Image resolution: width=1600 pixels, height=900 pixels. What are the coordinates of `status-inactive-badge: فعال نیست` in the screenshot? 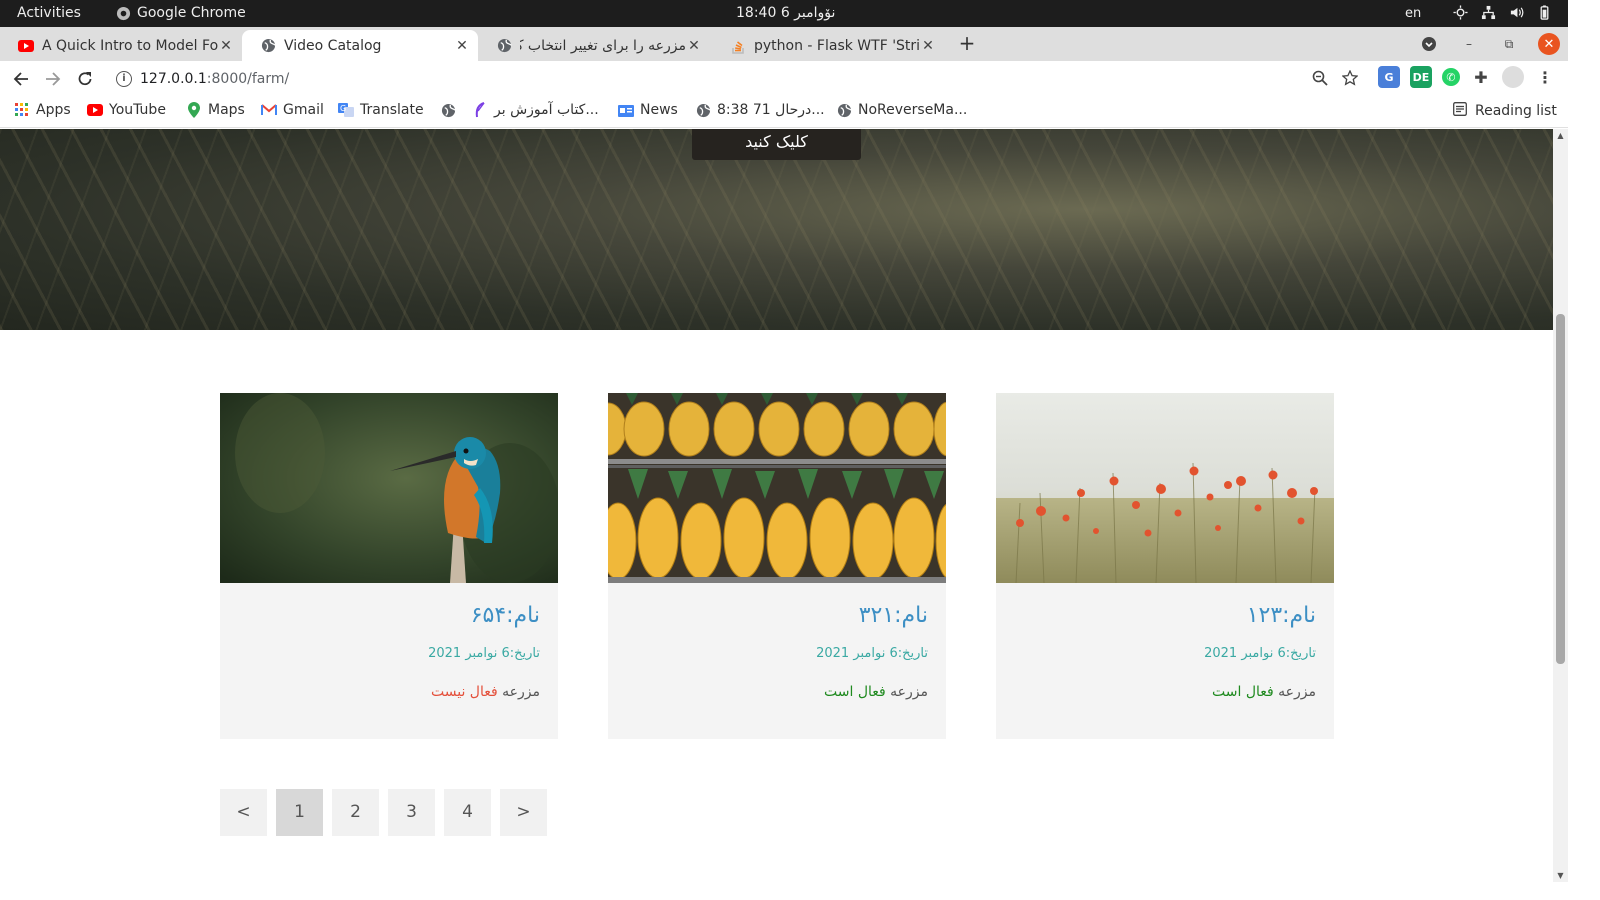 It's located at (464, 692).